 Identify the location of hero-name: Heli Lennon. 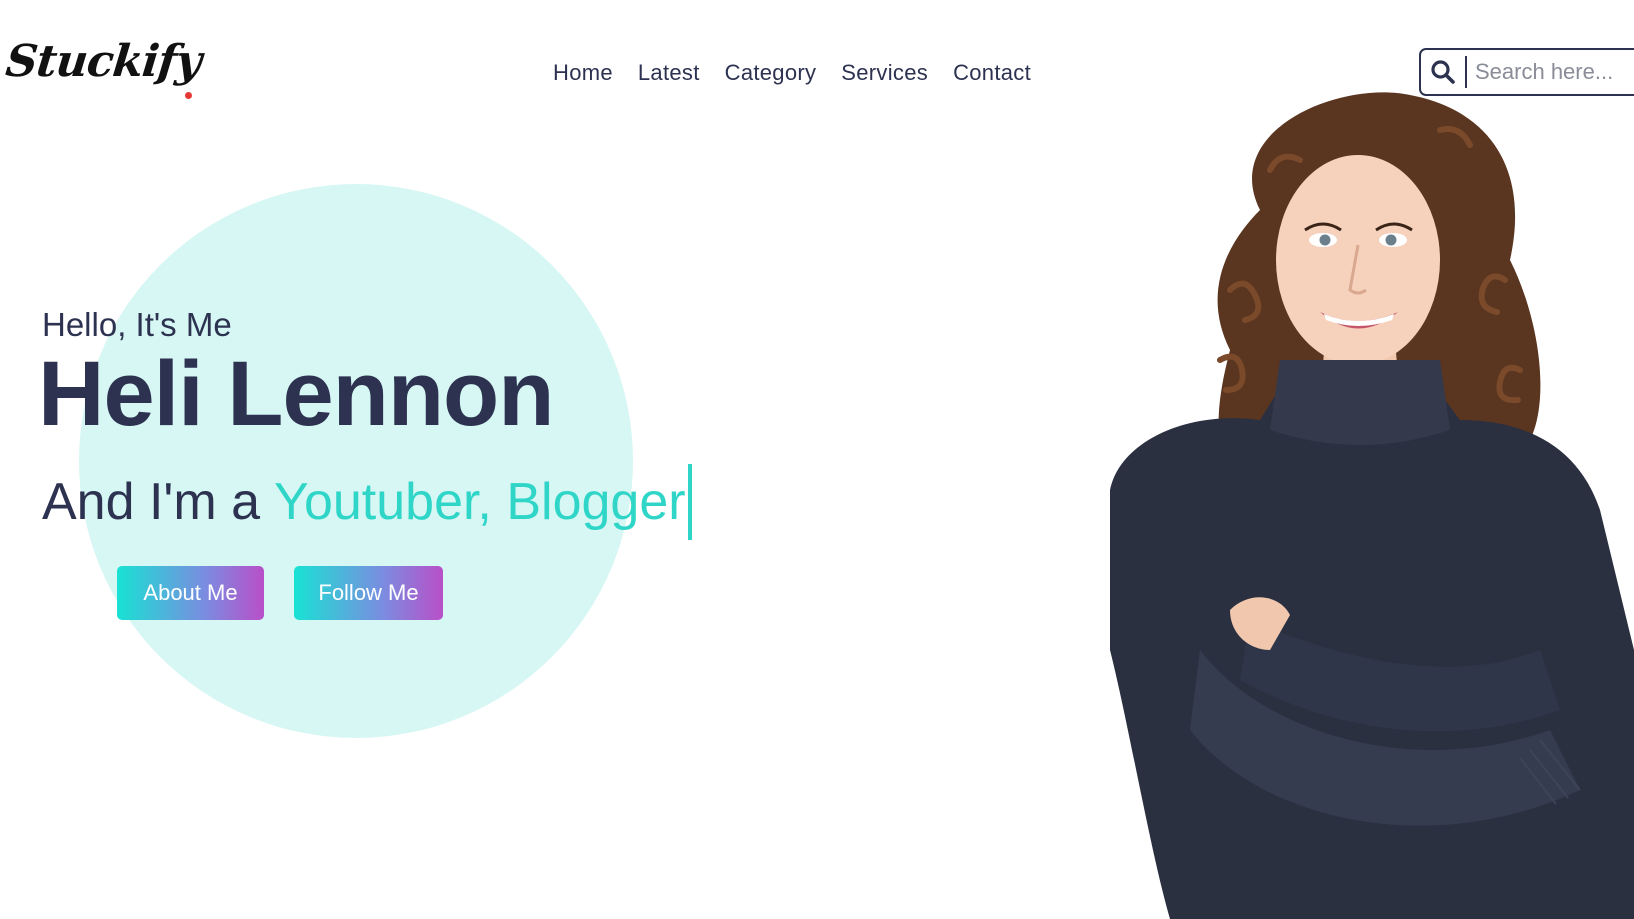
(296, 394).